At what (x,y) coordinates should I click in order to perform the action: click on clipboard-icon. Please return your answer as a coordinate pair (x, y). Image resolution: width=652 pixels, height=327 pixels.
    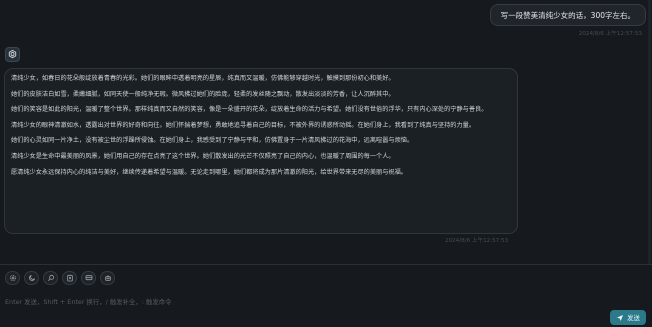
    Looking at the image, I should click on (69, 278).